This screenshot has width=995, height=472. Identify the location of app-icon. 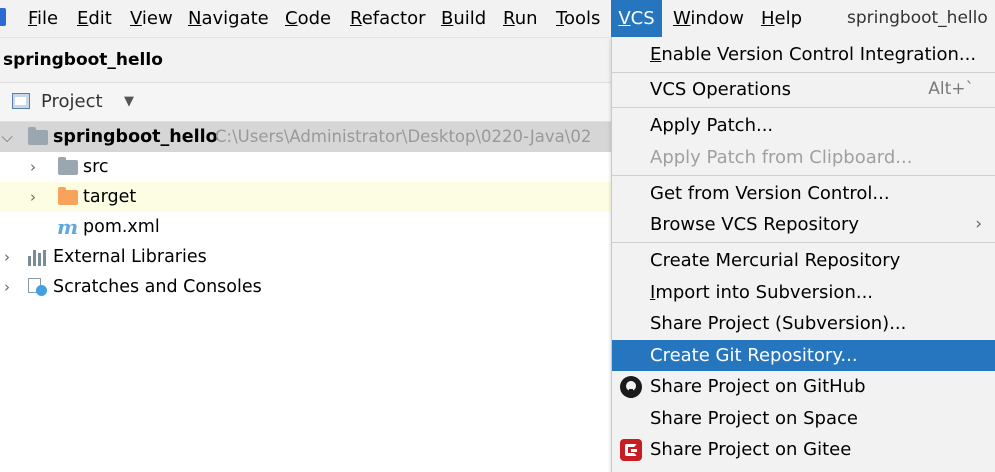
(3, 17).